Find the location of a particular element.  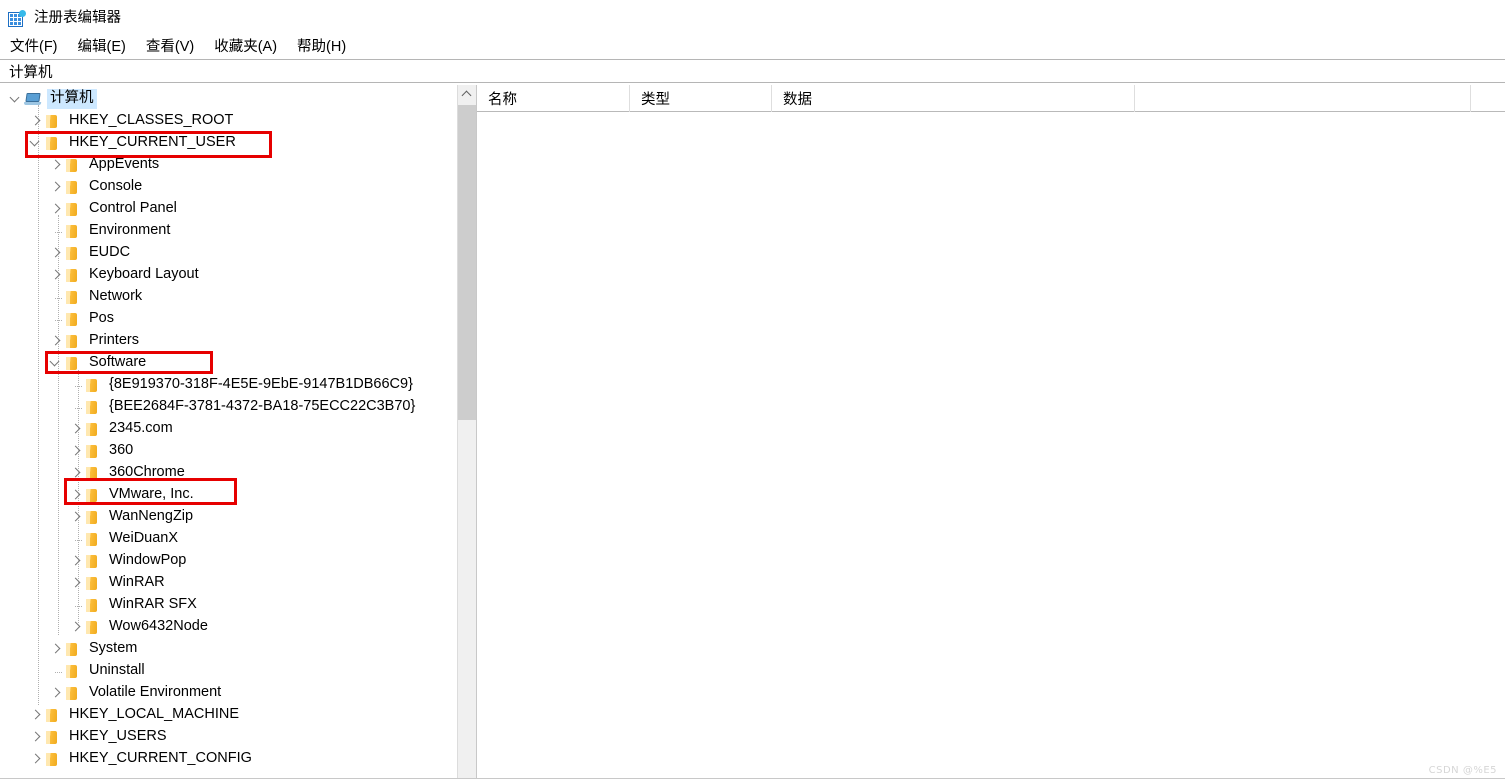

scrollbar-thumb is located at coordinates (467, 262).